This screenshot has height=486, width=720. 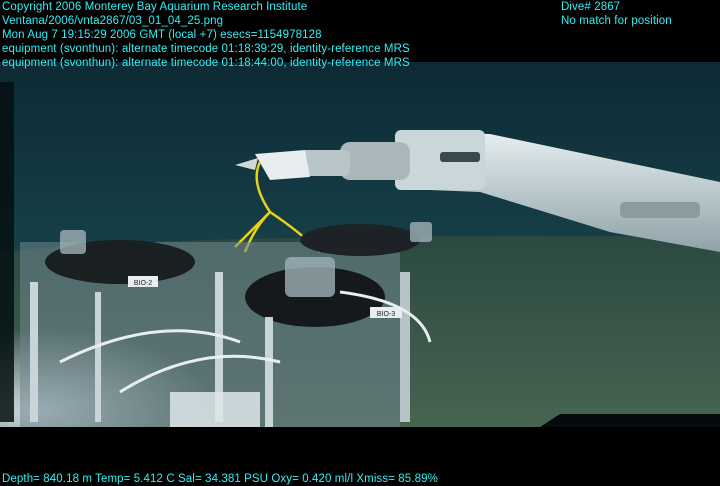 I want to click on bio-2-label: BIO-2, so click(x=143, y=283).